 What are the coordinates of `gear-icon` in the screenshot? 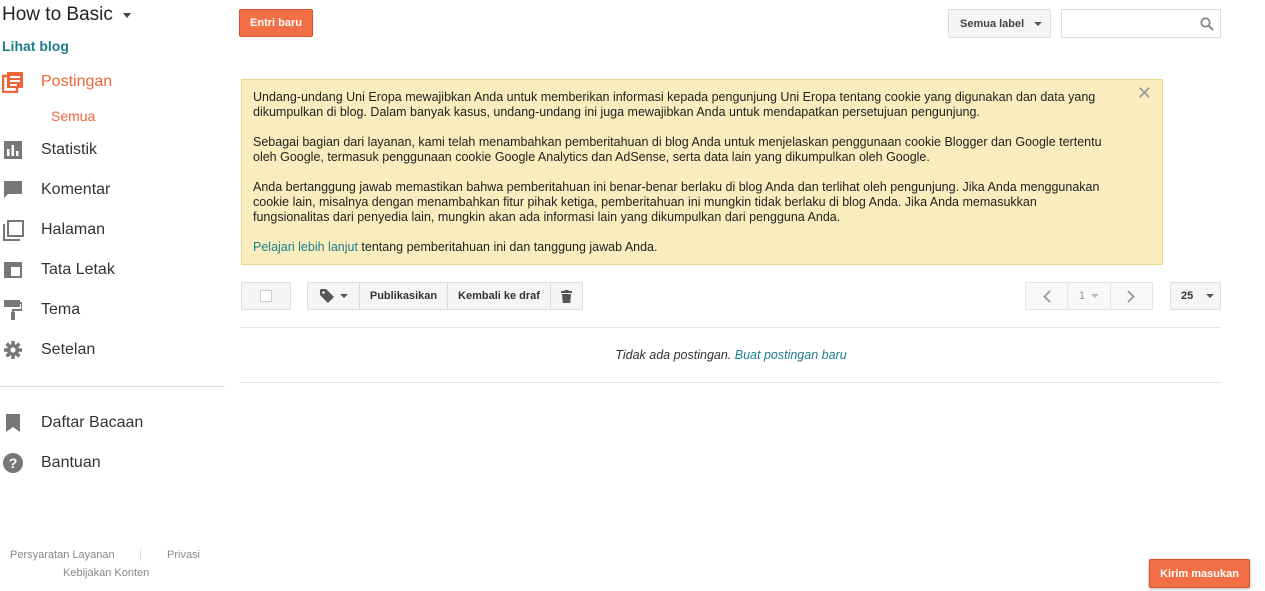 It's located at (13, 350).